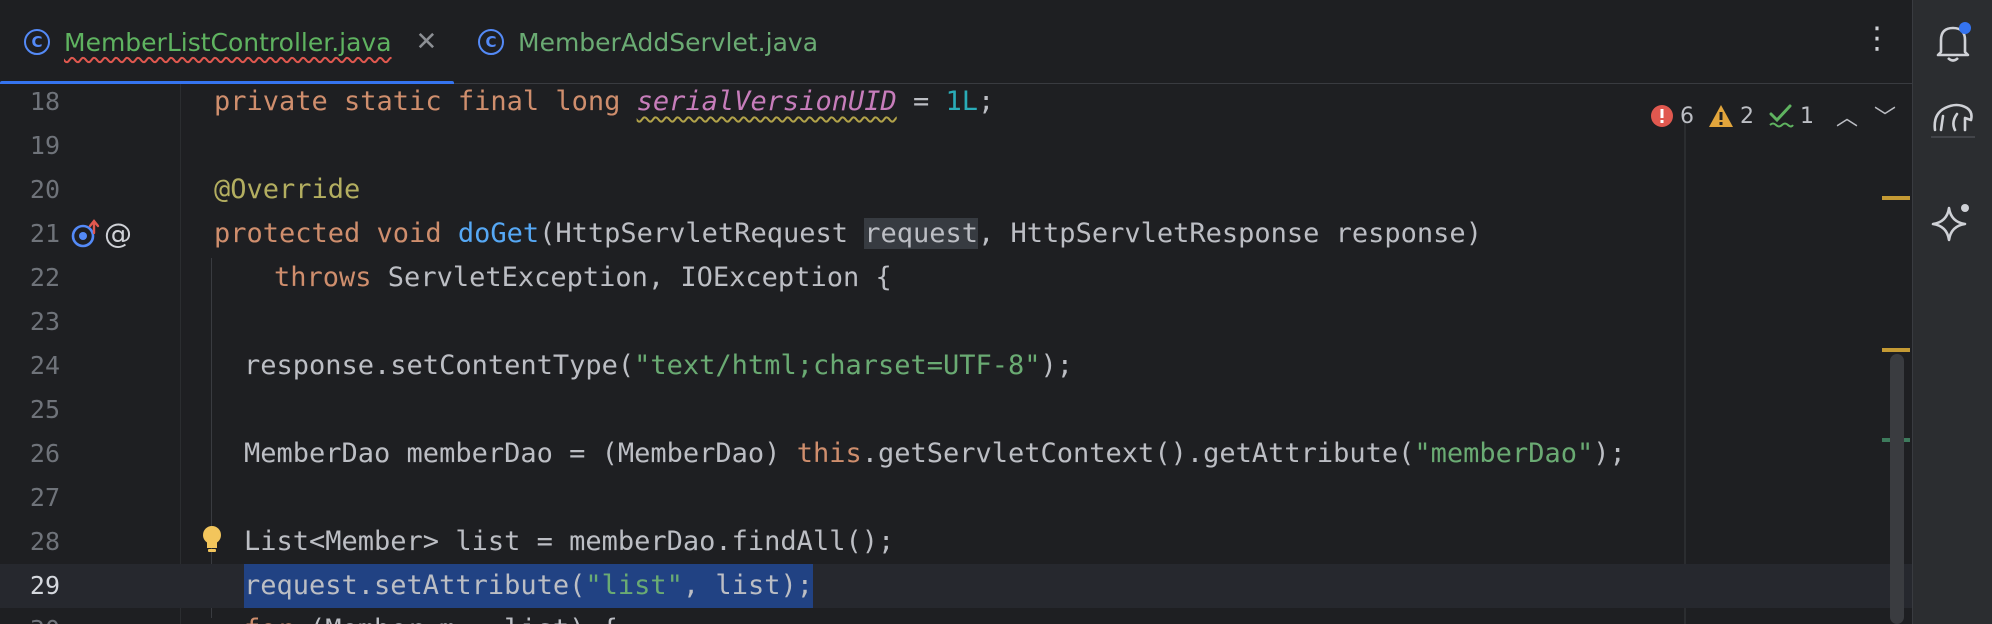 This screenshot has width=1992, height=624. I want to click on line-number: 19, so click(44, 145).